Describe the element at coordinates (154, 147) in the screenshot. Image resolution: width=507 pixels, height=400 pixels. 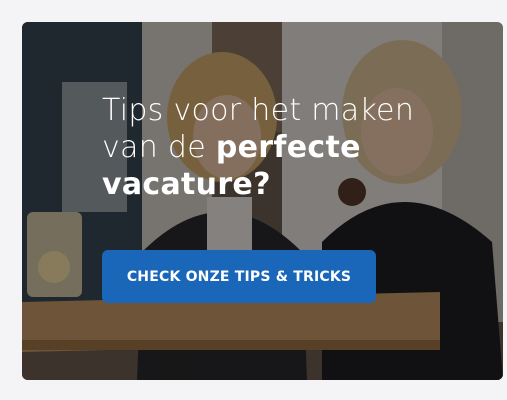
I see `headline-line-2-prefix: van de` at that location.